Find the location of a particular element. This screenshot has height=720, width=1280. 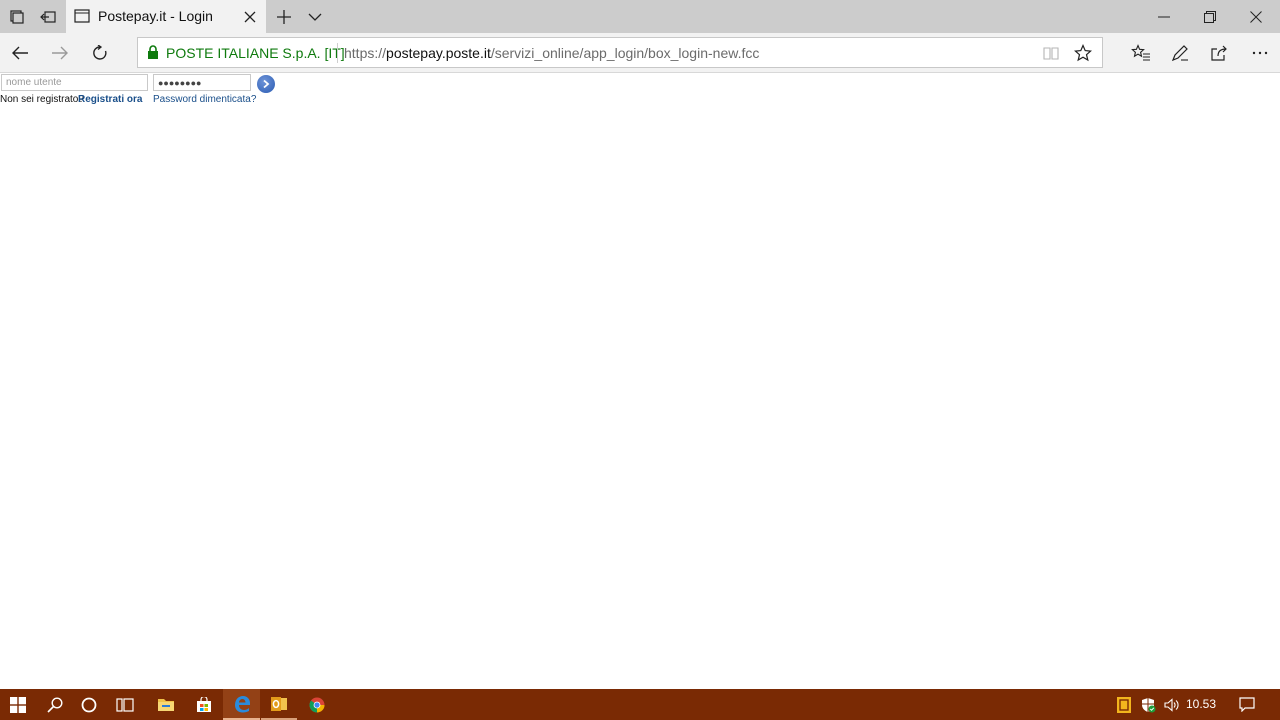

lock-icon is located at coordinates (153, 52).